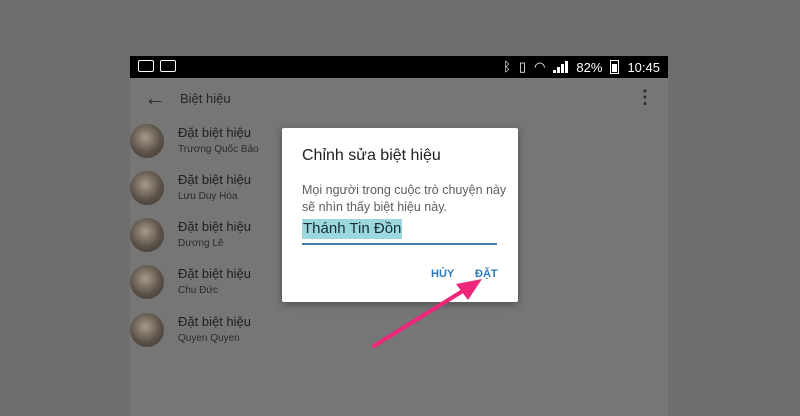 The height and width of the screenshot is (416, 800). I want to click on list-item: Đặt biệt hiệu Chu Đức, so click(205, 288).